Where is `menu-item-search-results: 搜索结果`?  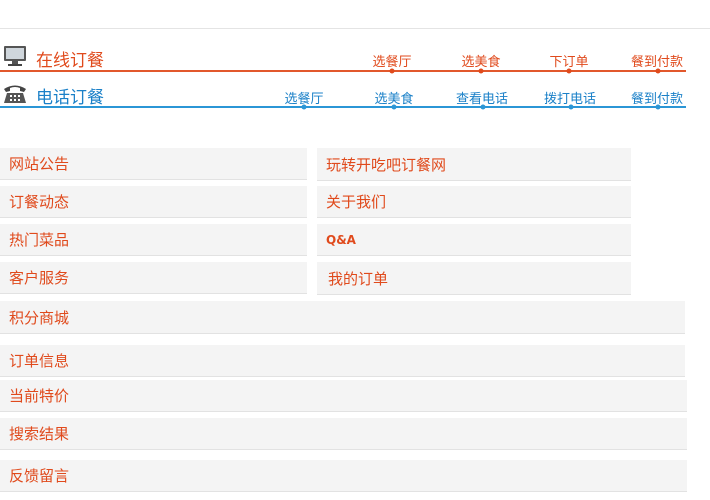 menu-item-search-results: 搜索结果 is located at coordinates (343, 434).